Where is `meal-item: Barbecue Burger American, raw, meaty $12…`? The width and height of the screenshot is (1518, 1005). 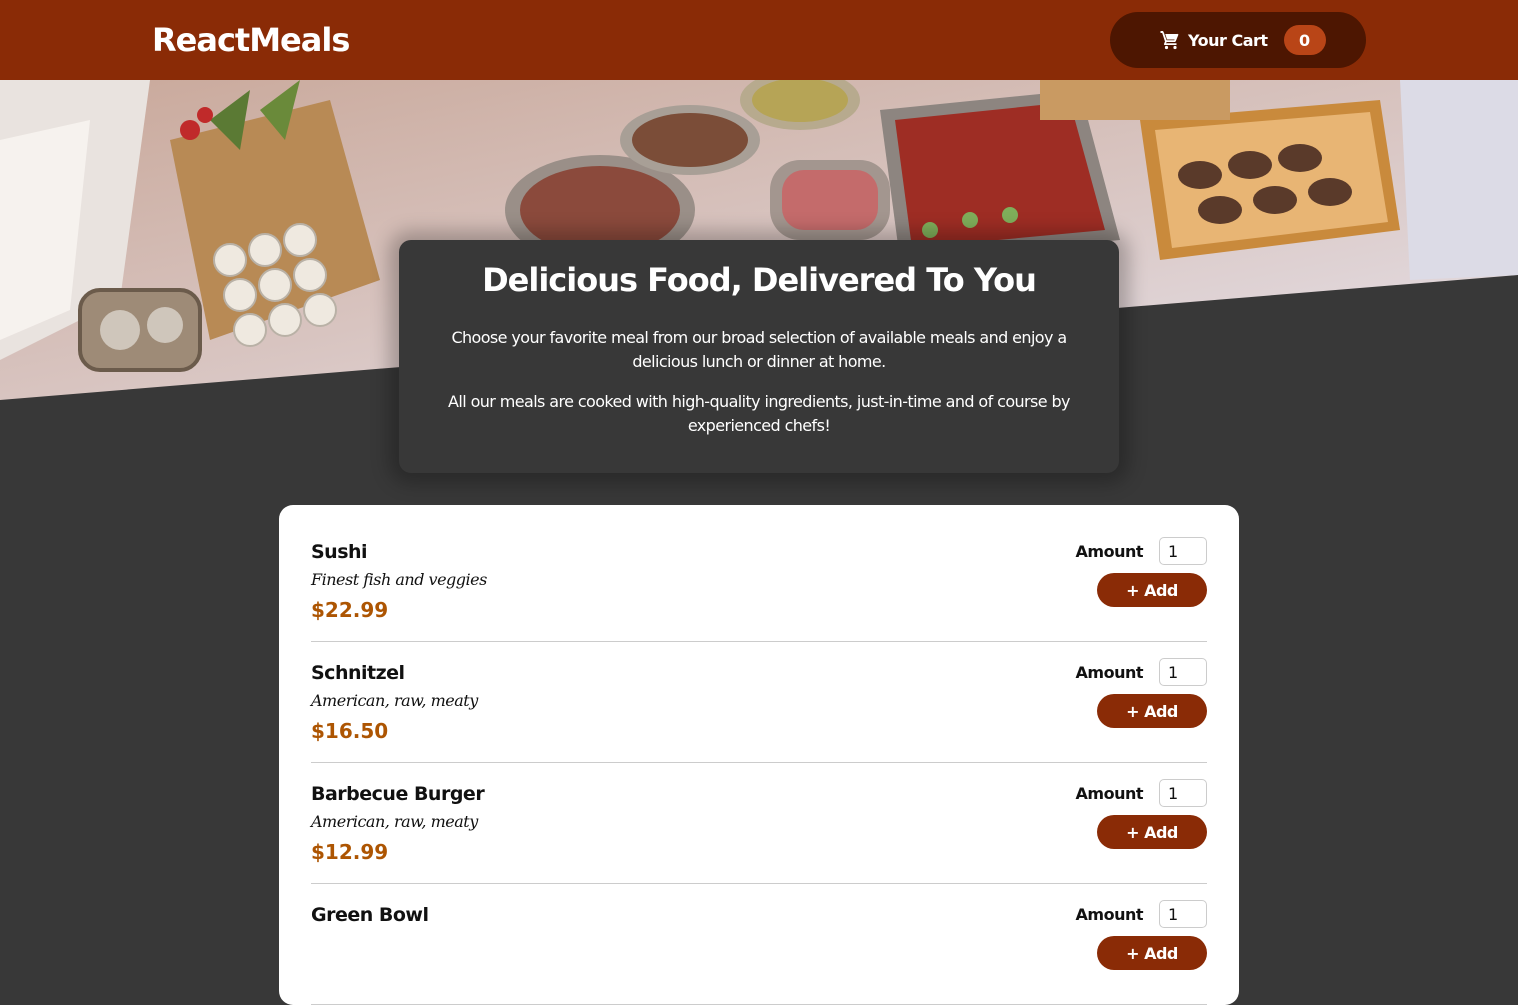
meal-item: Barbecue Burger American, raw, meaty $12… is located at coordinates (759, 823).